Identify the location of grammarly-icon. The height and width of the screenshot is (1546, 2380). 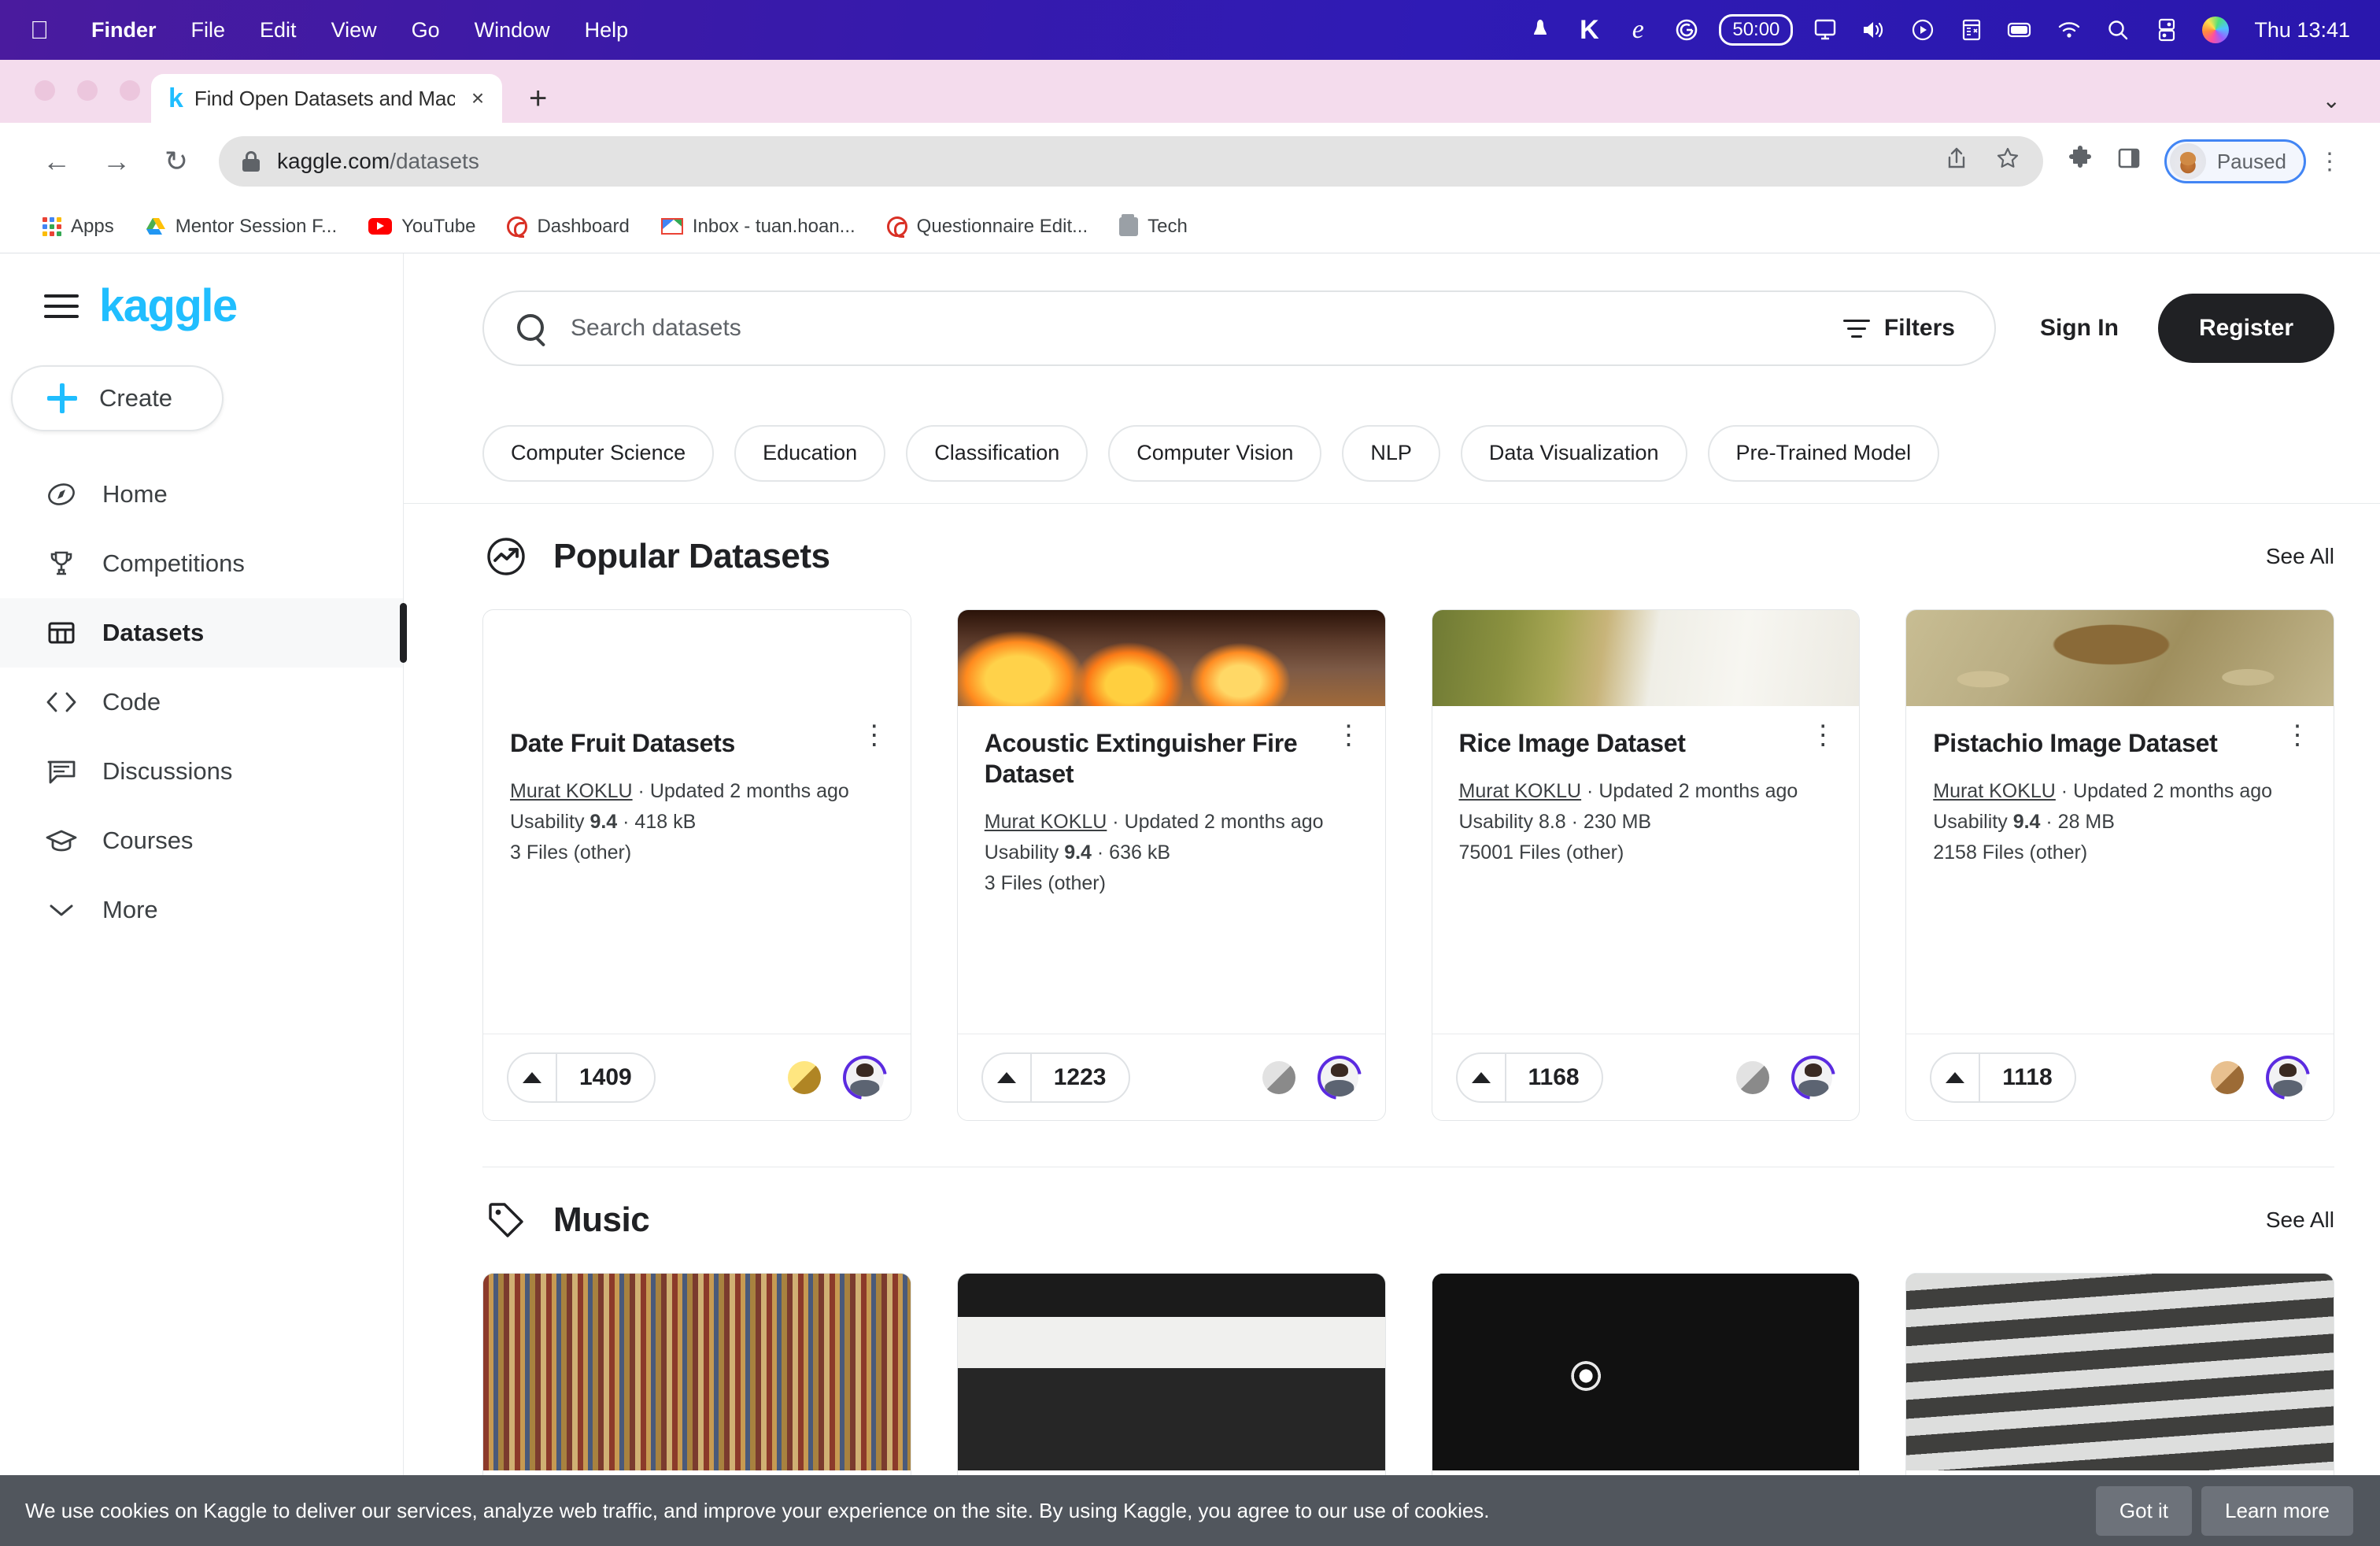
(1686, 30).